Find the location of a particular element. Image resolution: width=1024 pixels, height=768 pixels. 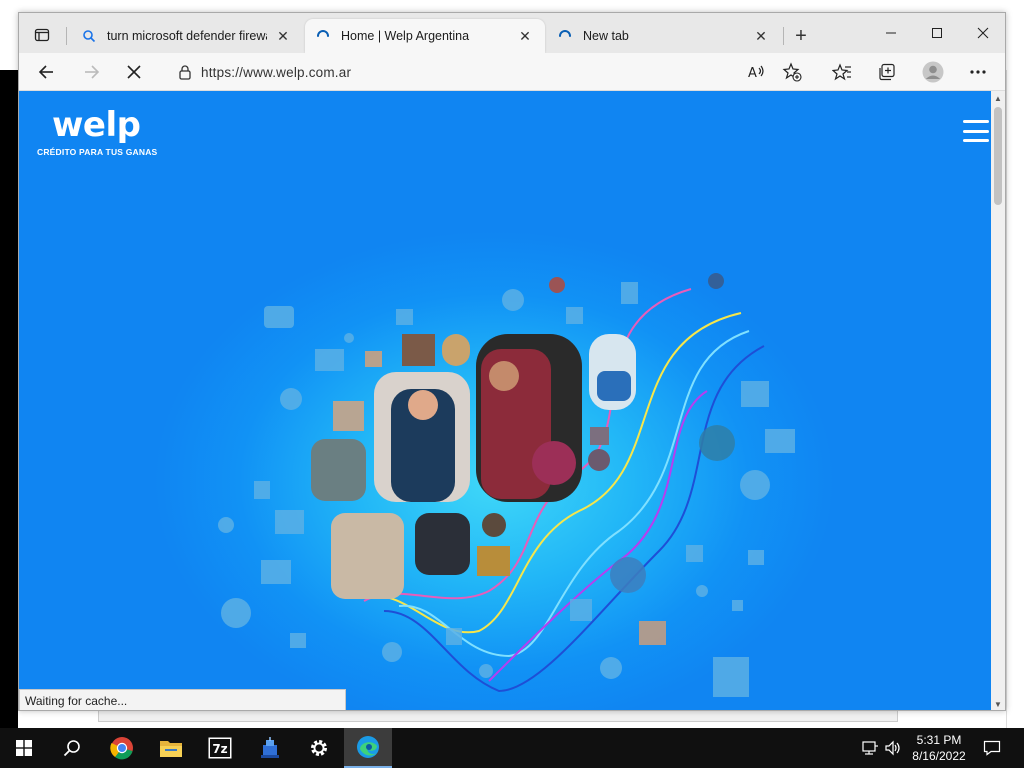

taskbar-7zip: 7z is located at coordinates (220, 748).